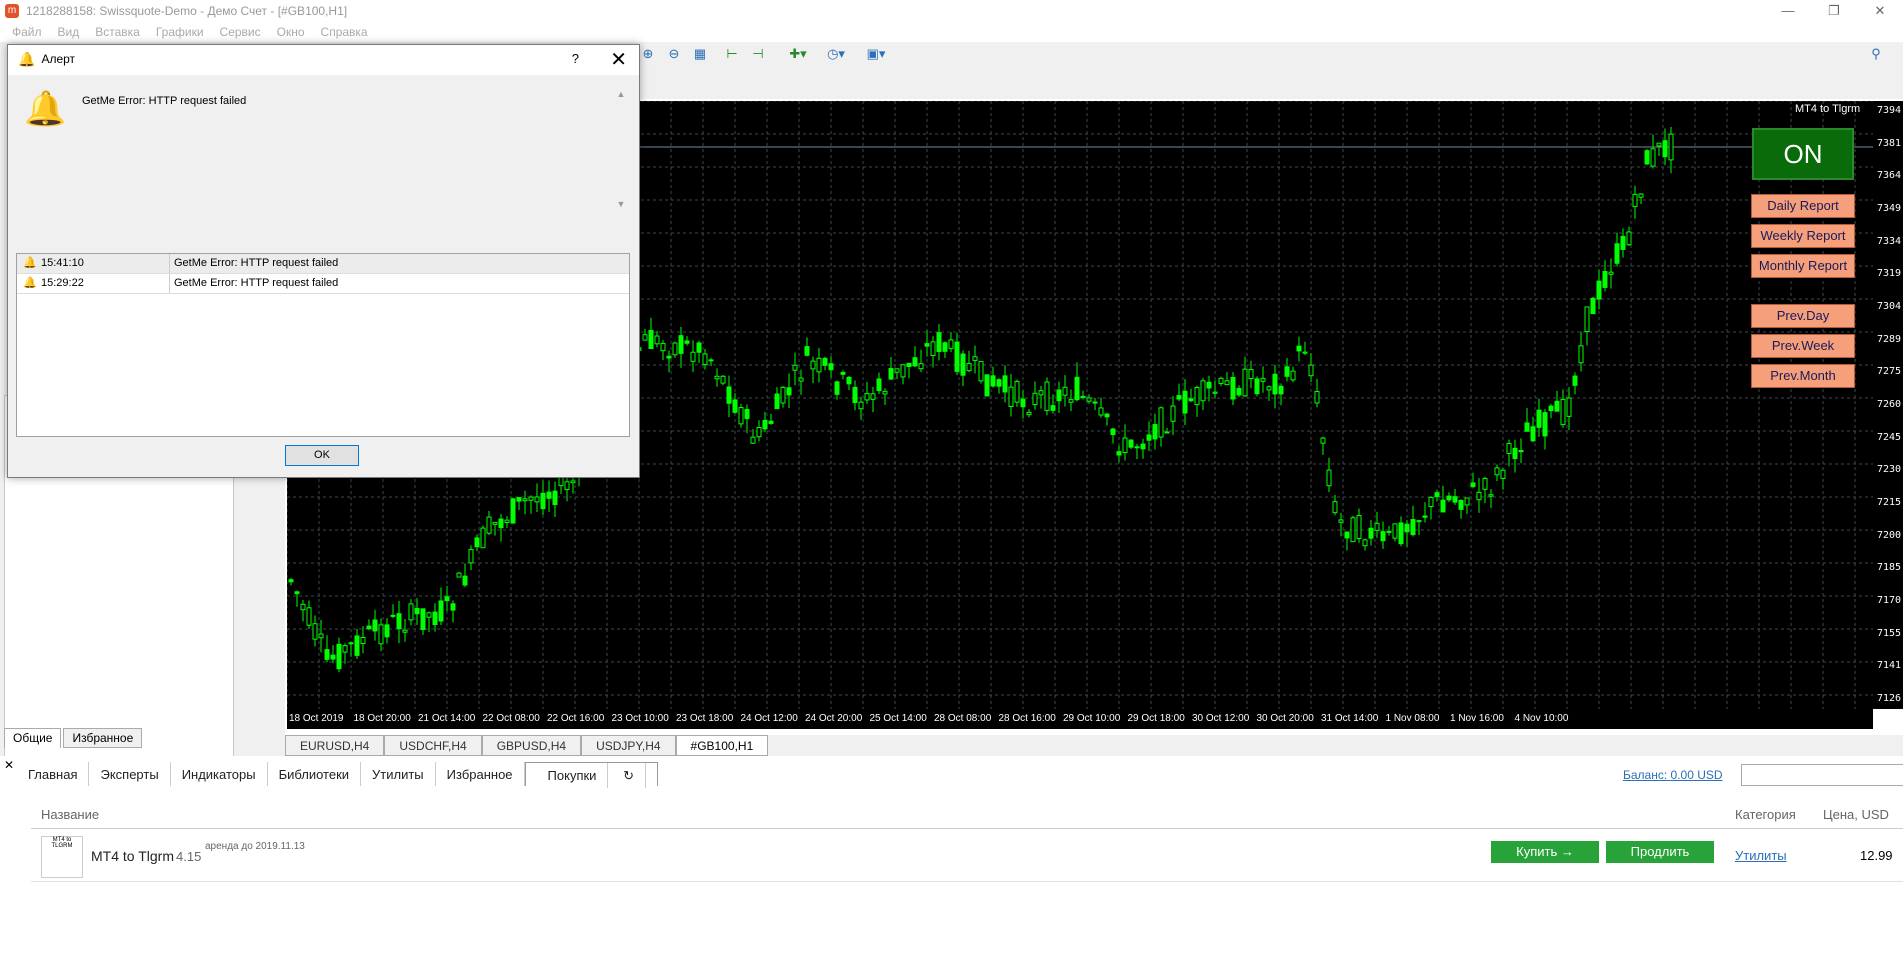 This screenshot has width=1903, height=959. Describe the element at coordinates (1890, 568) in the screenshot. I see `price-label: 7185.0` at that location.